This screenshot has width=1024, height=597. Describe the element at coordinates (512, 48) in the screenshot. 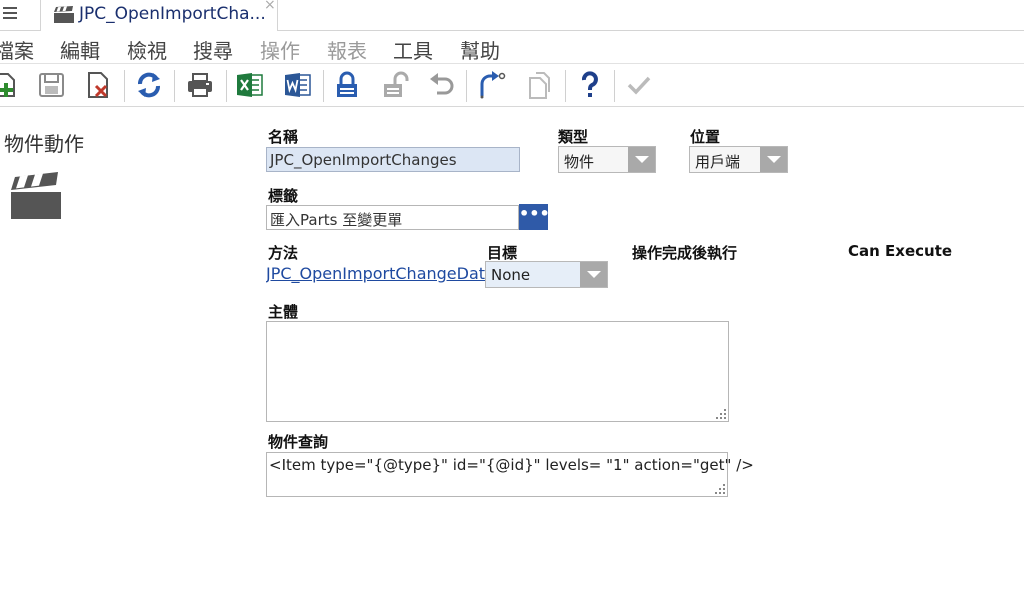

I see `menu-bar: 檔案 編輯 檢視 搜尋 操作 報表 工具 幫助` at that location.